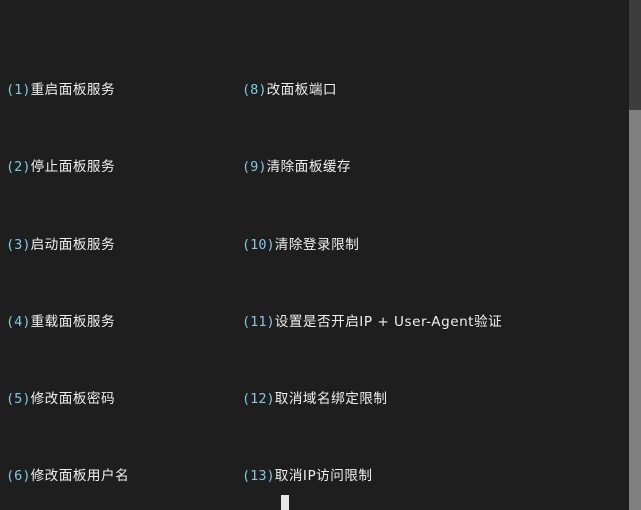 The height and width of the screenshot is (510, 641). I want to click on menu-item-12: (12)取消域名绑定限制, so click(315, 399).